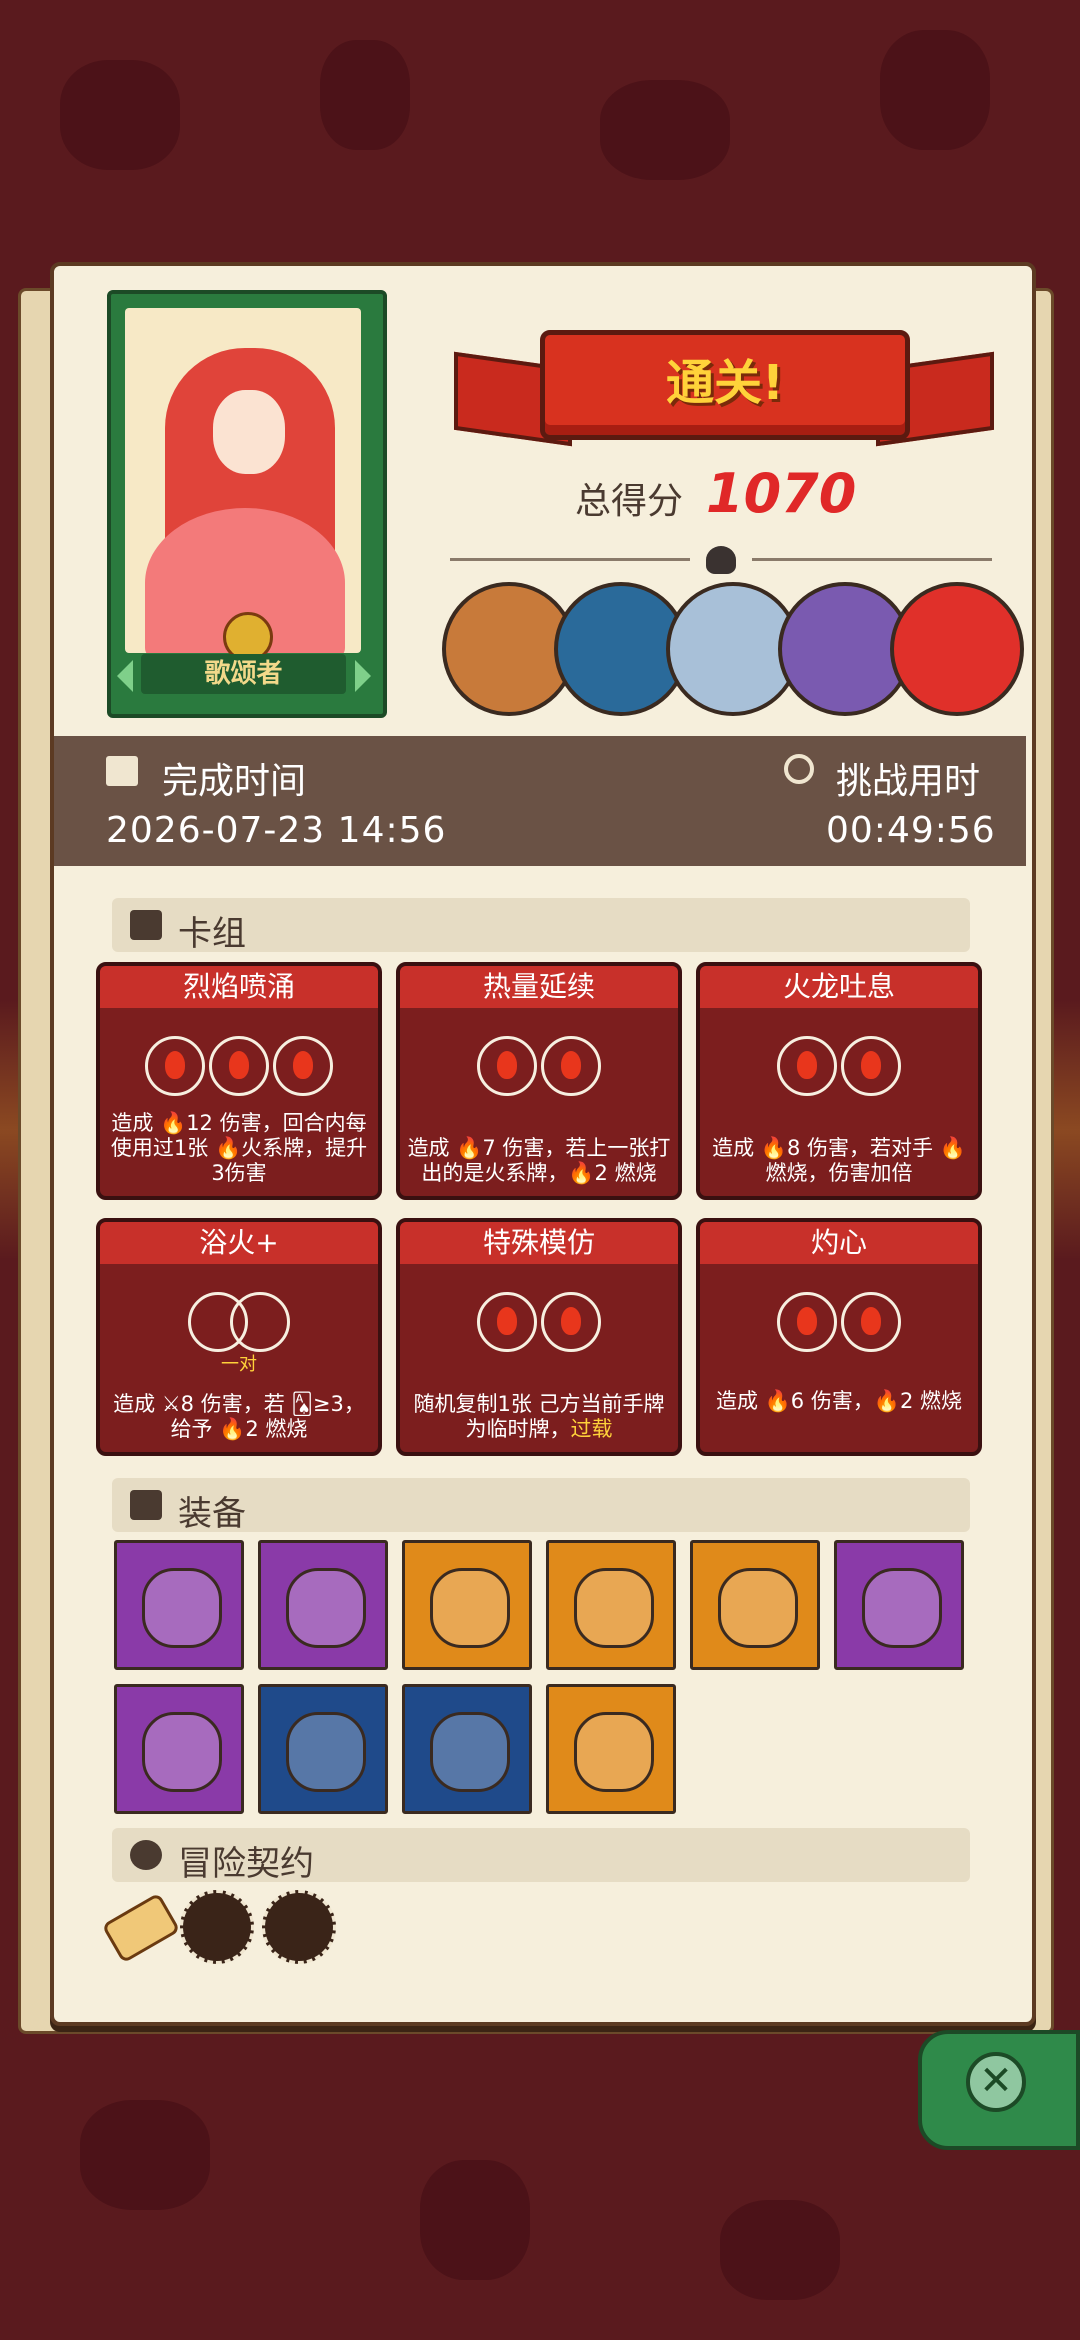 The image size is (1080, 2340). Describe the element at coordinates (239, 1148) in the screenshot. I see `card-description: 造成 🔥12 伤害，回合内每使用过1张 🔥火系牌，提升3伤害` at that location.